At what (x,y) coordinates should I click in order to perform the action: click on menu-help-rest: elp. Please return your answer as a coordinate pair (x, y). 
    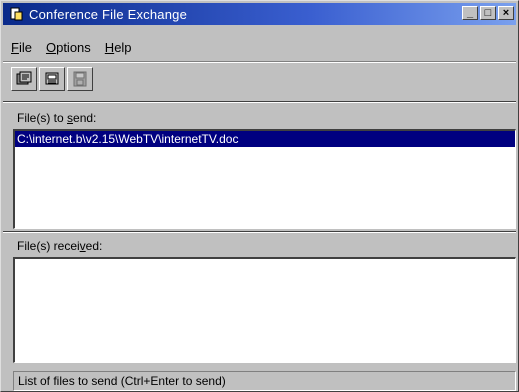
    Looking at the image, I should click on (123, 47).